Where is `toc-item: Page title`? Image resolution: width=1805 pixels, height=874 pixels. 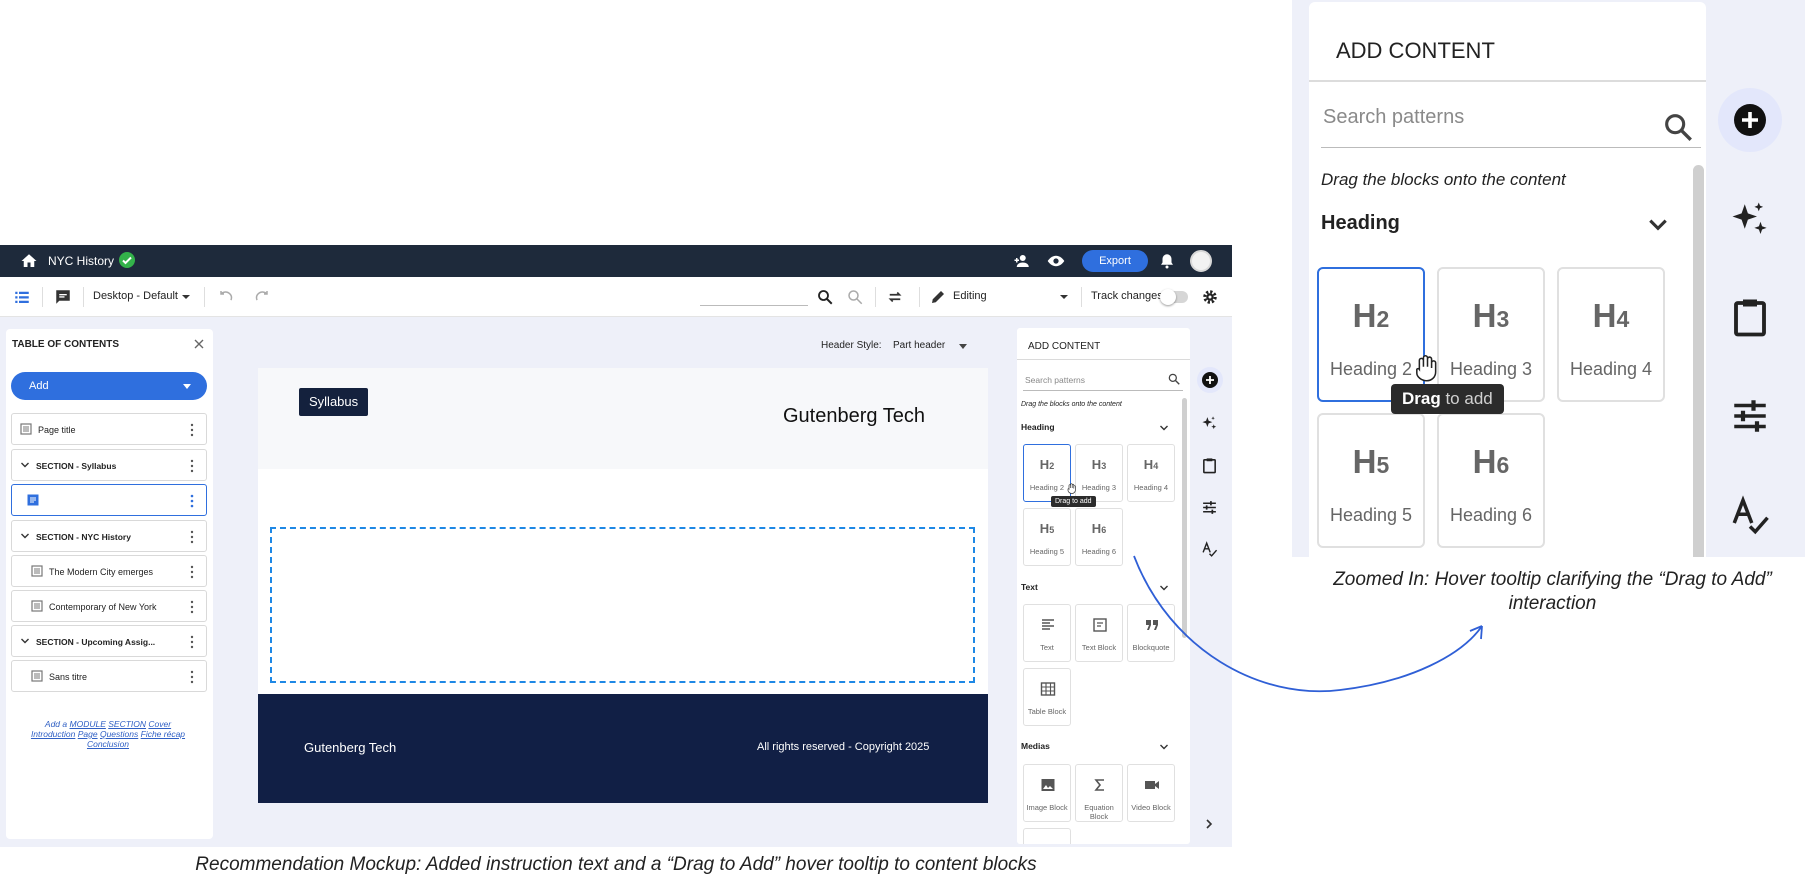 toc-item: Page title is located at coordinates (109, 429).